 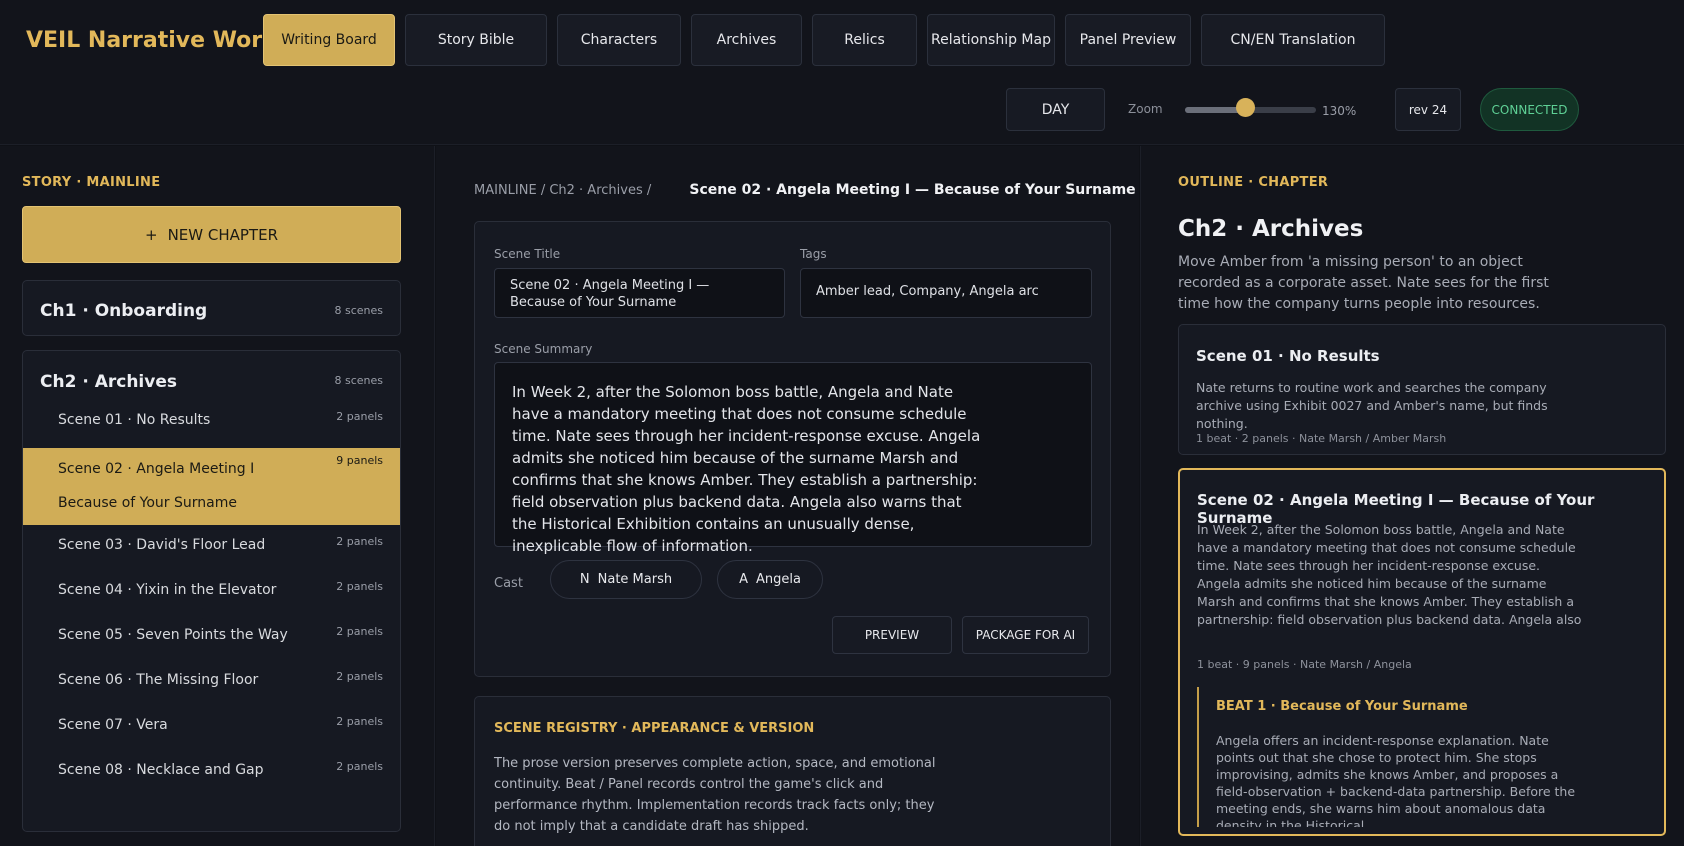 I want to click on new-chapter-button: + NEW CHAPTER, so click(x=211, y=234).